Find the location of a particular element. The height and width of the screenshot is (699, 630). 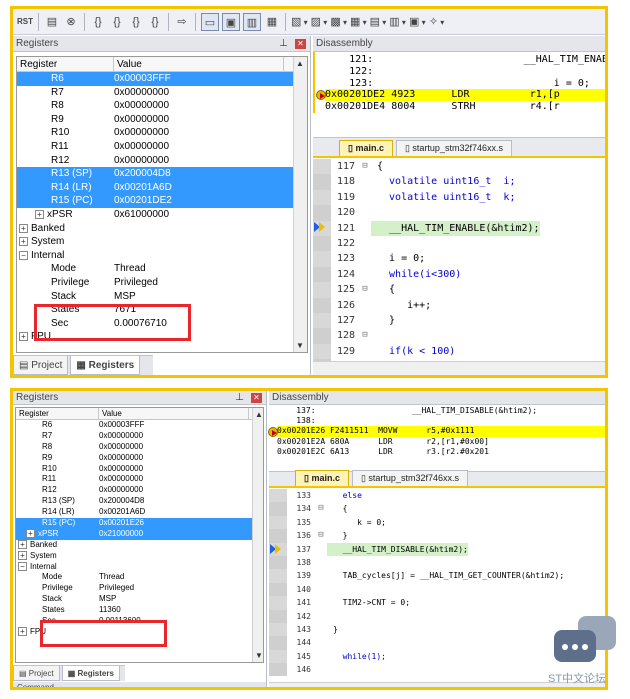

register-group-banked: + Banked is located at coordinates (162, 229).